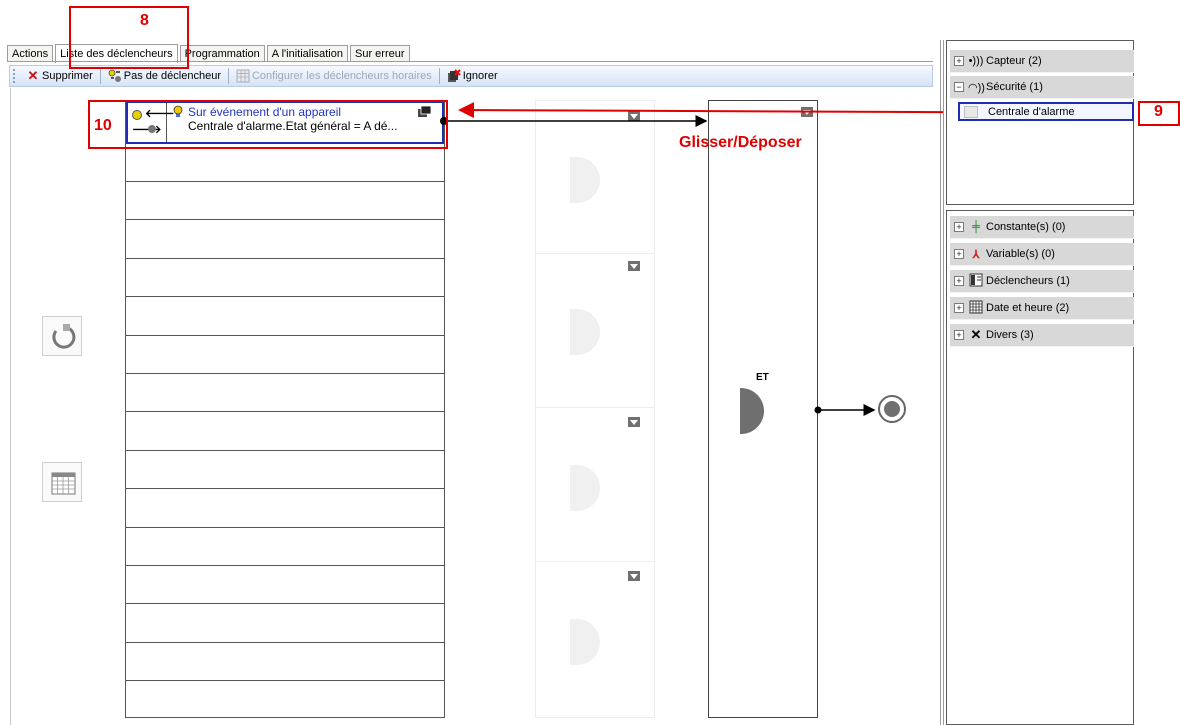 This screenshot has width=1180, height=725. What do you see at coordinates (762, 377) in the screenshot?
I see `and-label: ET` at bounding box center [762, 377].